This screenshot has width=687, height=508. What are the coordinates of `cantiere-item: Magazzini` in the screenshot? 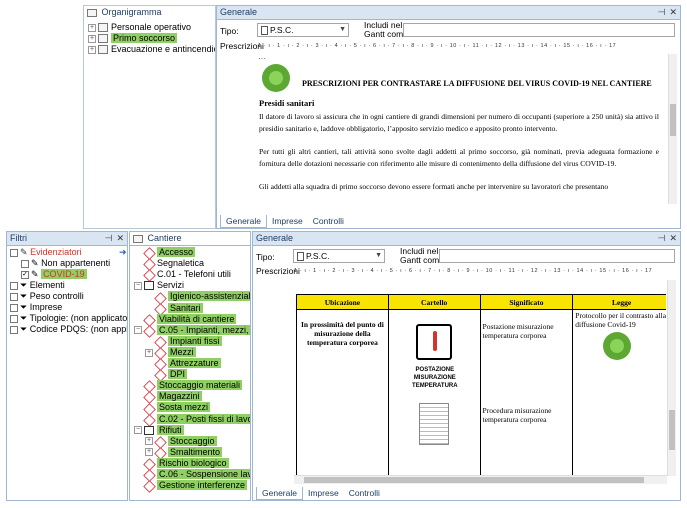 It's located at (168, 396).